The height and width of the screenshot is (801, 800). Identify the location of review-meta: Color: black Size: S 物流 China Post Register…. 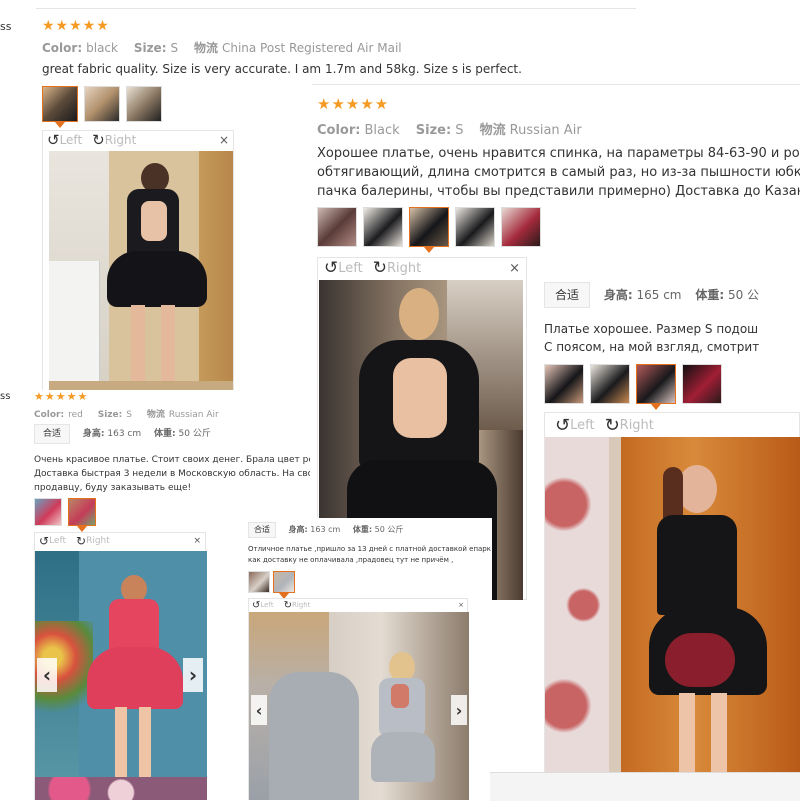
(222, 48).